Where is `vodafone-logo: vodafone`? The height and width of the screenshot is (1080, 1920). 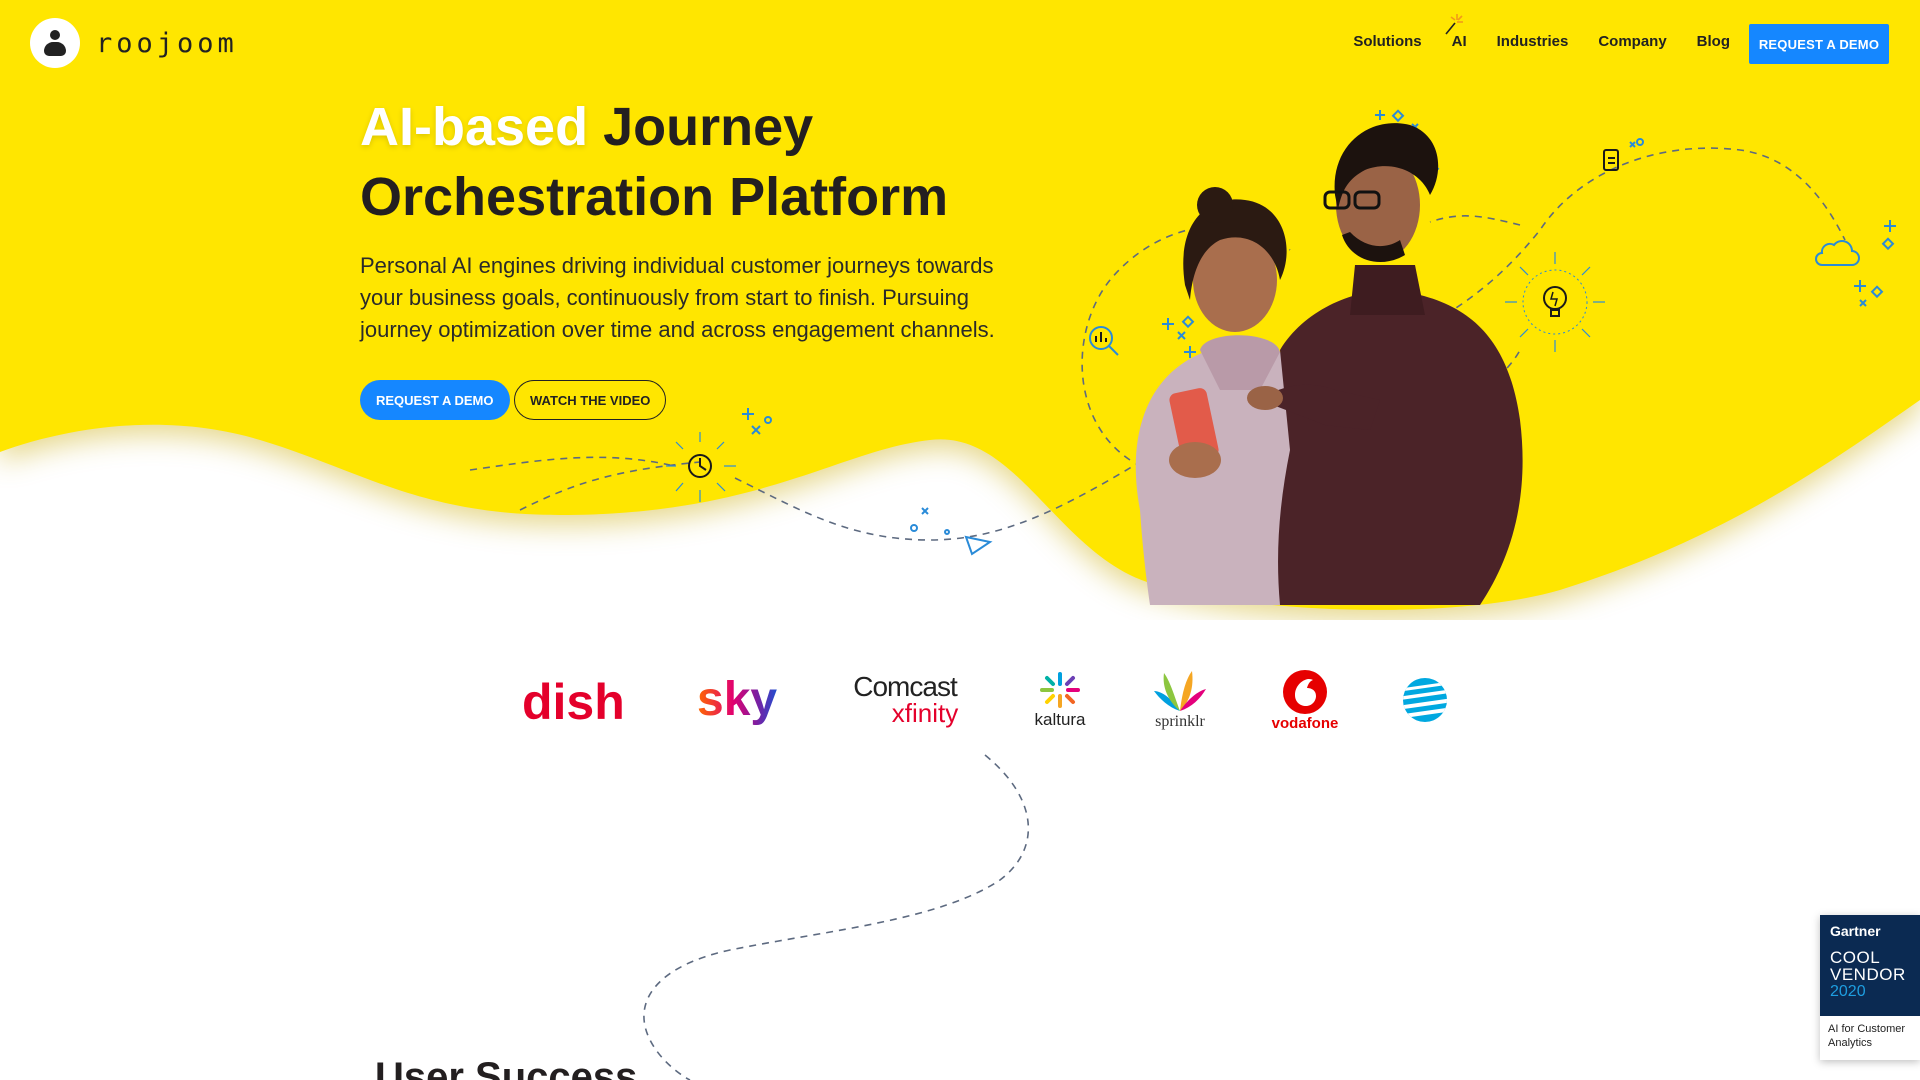 vodafone-logo: vodafone is located at coordinates (1305, 700).